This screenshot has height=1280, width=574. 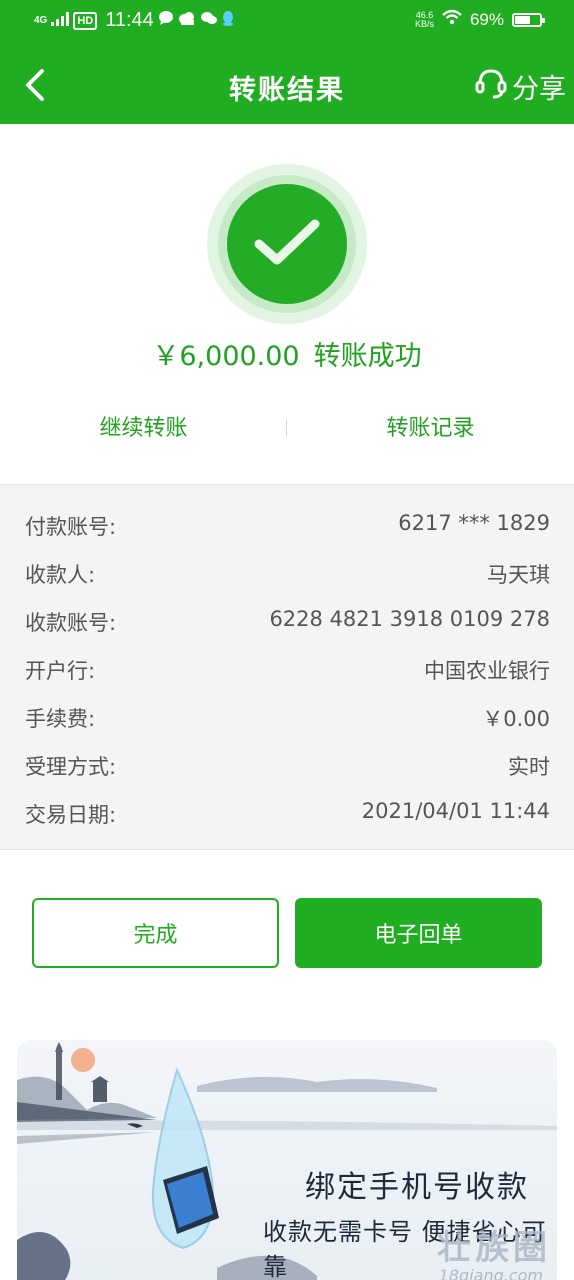 I want to click on detail-label: 受理方式:, so click(x=71, y=767).